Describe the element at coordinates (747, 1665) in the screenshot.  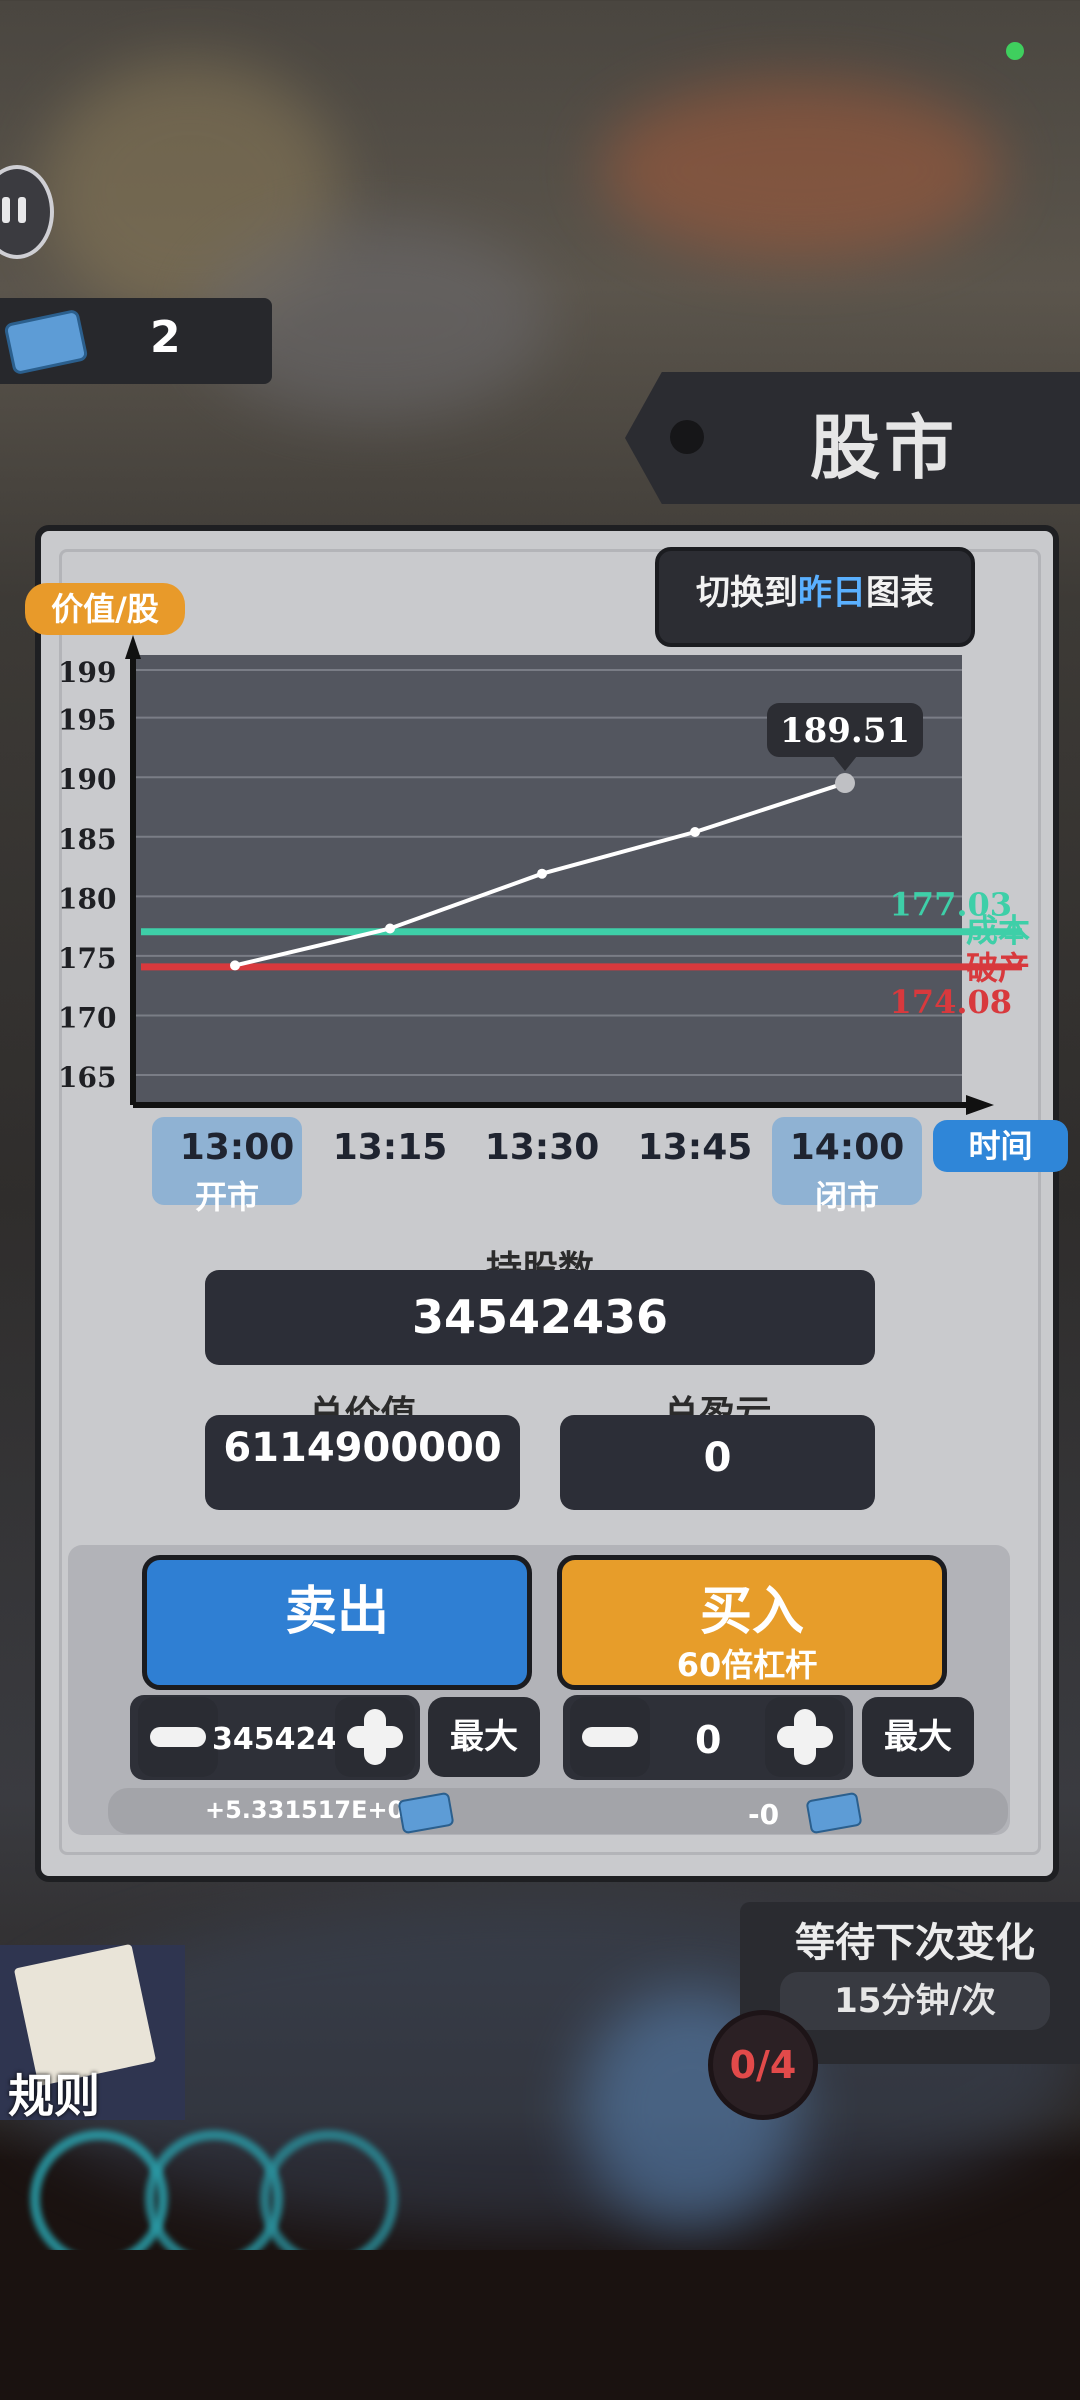
I see `leverage-label: 60倍杠杆` at that location.